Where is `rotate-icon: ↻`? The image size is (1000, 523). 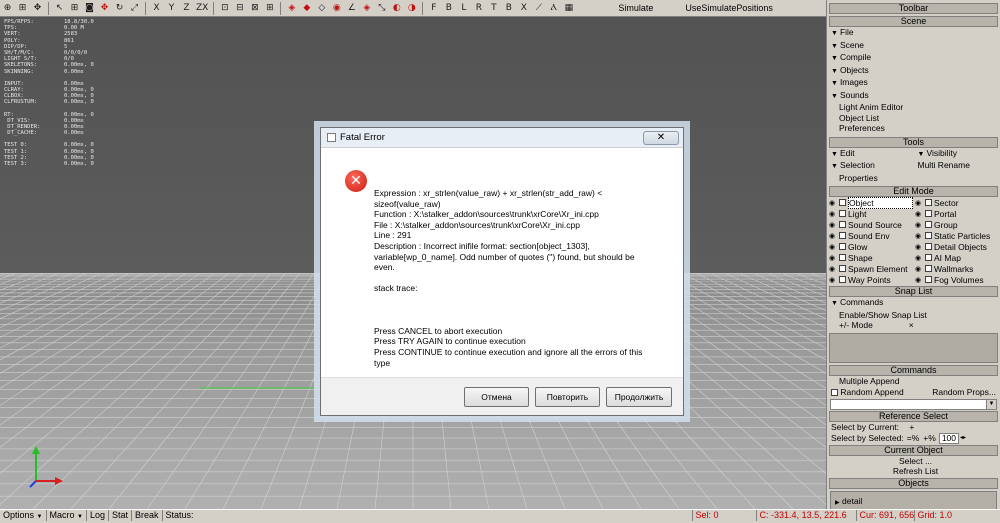
rotate-icon: ↻ is located at coordinates (119, 8).